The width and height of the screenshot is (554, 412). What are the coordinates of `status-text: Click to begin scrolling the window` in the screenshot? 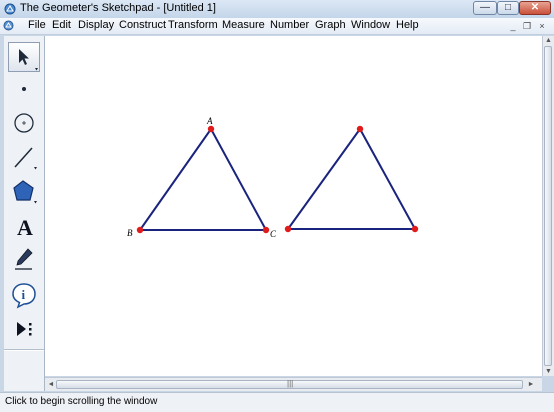 It's located at (81, 401).